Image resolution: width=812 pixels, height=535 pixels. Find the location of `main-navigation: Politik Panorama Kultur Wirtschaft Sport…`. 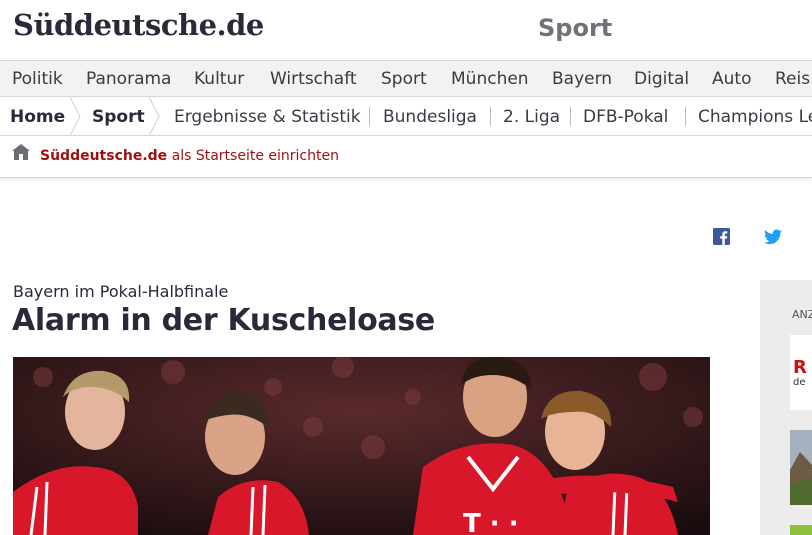

main-navigation: Politik Panorama Kultur Wirtschaft Sport… is located at coordinates (406, 78).